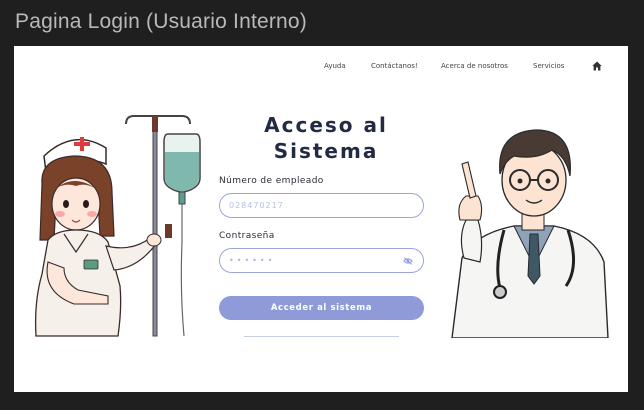 Image resolution: width=644 pixels, height=410 pixels. I want to click on doctor-illustration, so click(530, 233).